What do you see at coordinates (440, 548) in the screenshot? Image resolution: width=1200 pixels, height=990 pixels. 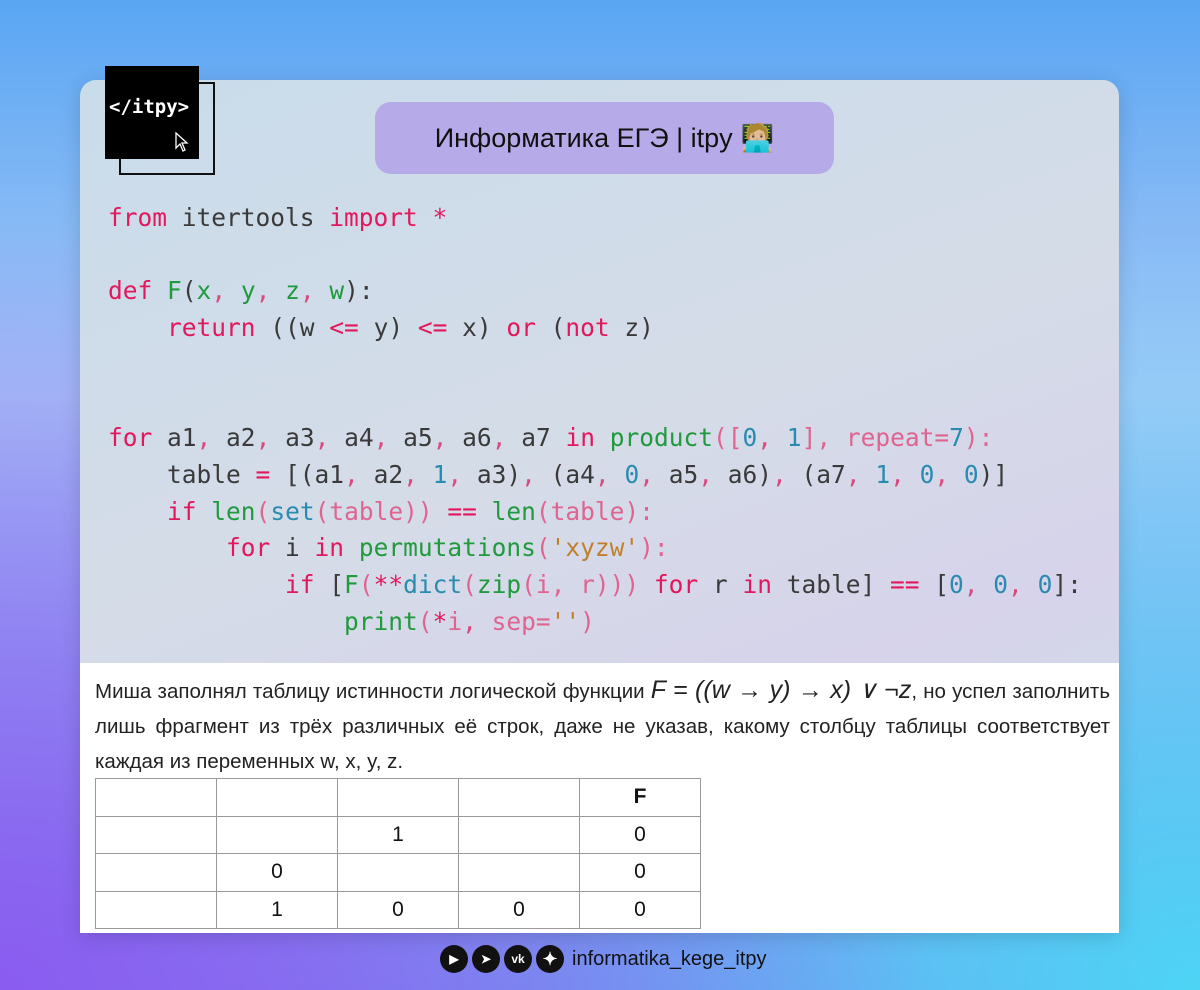 I see `code-token: permutations` at bounding box center [440, 548].